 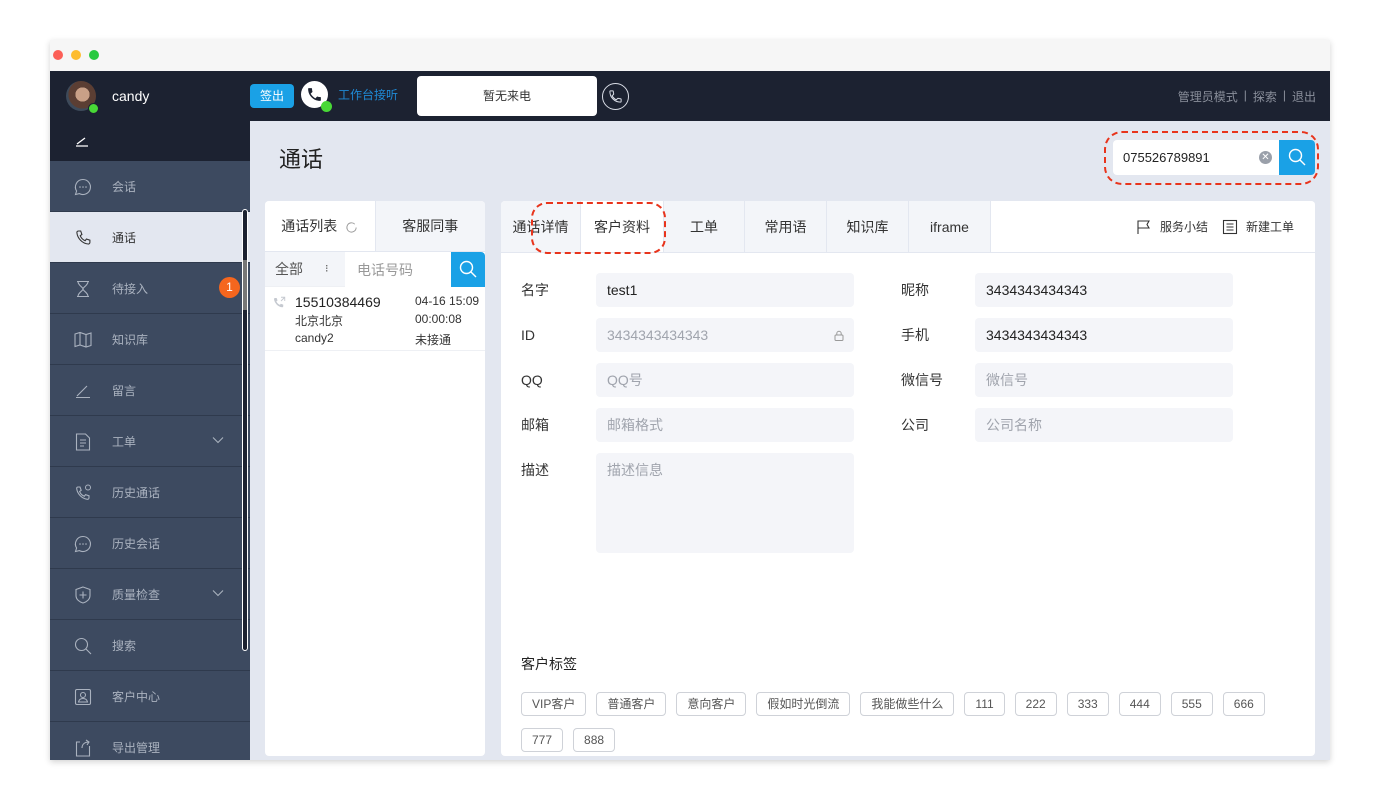 What do you see at coordinates (1270, 227) in the screenshot?
I see `new-ticket-label: 新建工单` at bounding box center [1270, 227].